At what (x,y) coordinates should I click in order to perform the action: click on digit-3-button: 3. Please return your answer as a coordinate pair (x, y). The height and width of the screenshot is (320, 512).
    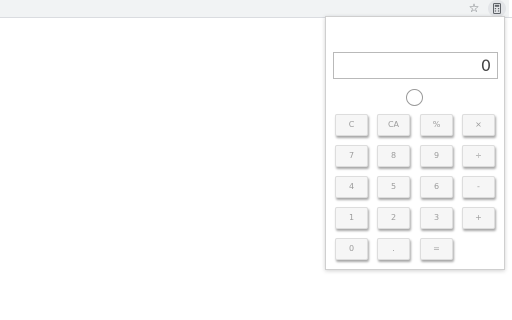
    Looking at the image, I should click on (436, 218).